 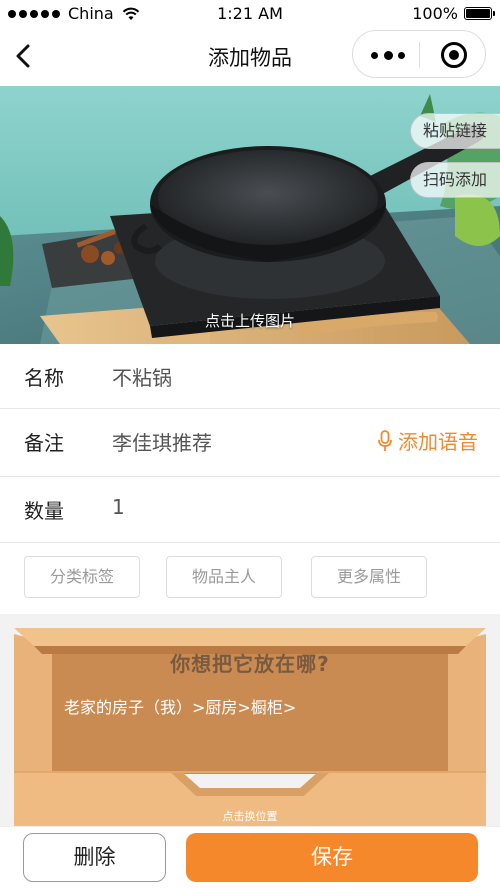 I want to click on change-location-hint: 点击换位置, so click(x=250, y=816).